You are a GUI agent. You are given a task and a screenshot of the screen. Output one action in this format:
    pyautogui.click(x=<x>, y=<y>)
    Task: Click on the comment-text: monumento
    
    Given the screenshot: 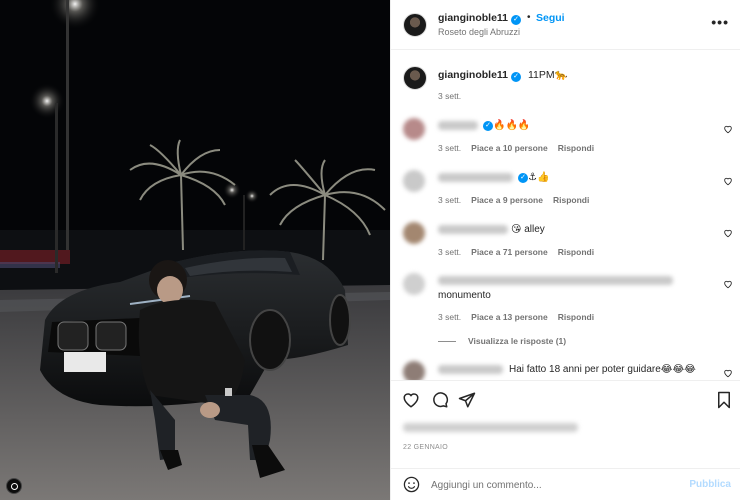 What is the action you would take?
    pyautogui.click(x=464, y=295)
    